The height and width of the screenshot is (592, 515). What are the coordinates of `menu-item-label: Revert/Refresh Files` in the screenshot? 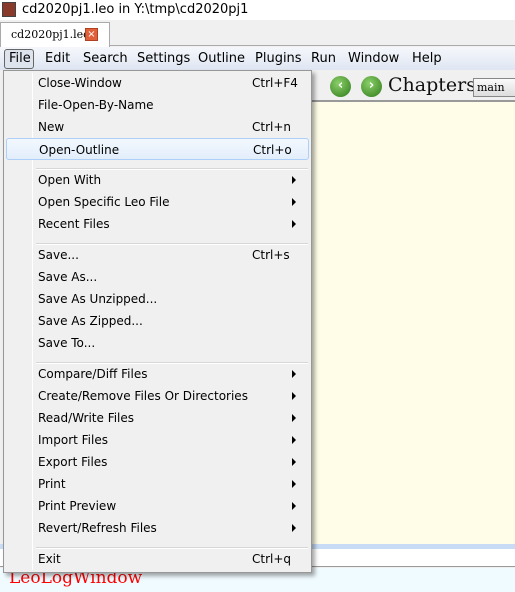 It's located at (97, 528).